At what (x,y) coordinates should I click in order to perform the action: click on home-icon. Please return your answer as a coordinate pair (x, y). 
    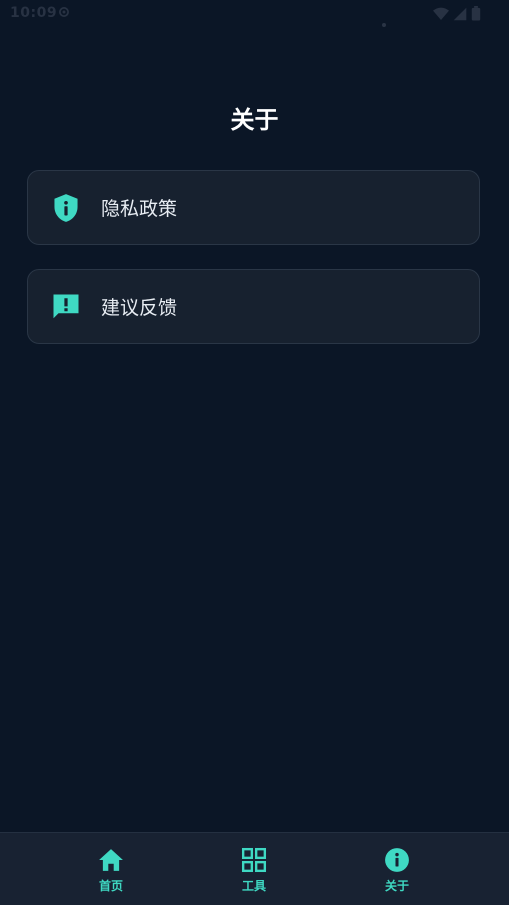
    Looking at the image, I should click on (111, 860).